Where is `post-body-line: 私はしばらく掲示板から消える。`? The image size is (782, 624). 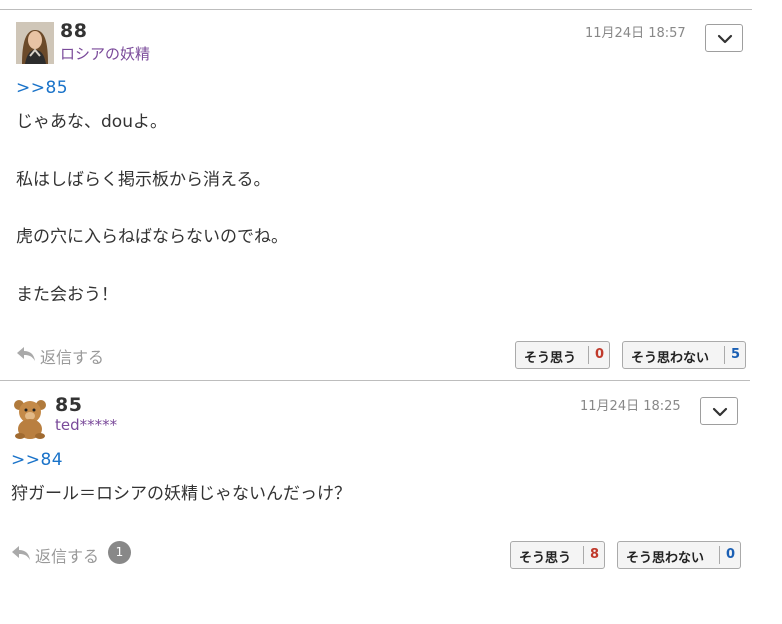 post-body-line: 私はしばらく掲示板から消える。 is located at coordinates (143, 180).